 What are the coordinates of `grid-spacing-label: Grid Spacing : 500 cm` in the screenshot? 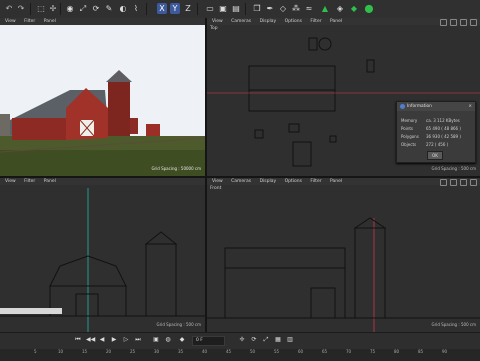 It's located at (453, 324).